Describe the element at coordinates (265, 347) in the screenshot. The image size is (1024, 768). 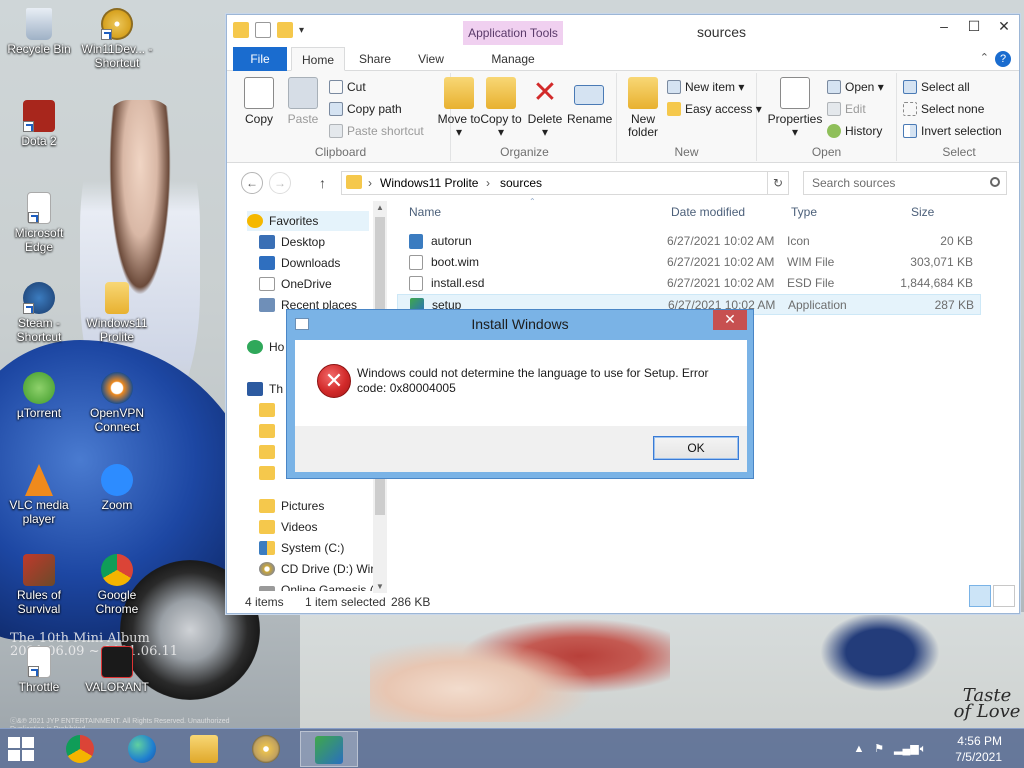
I see `nav-homegroup: Ho` at that location.